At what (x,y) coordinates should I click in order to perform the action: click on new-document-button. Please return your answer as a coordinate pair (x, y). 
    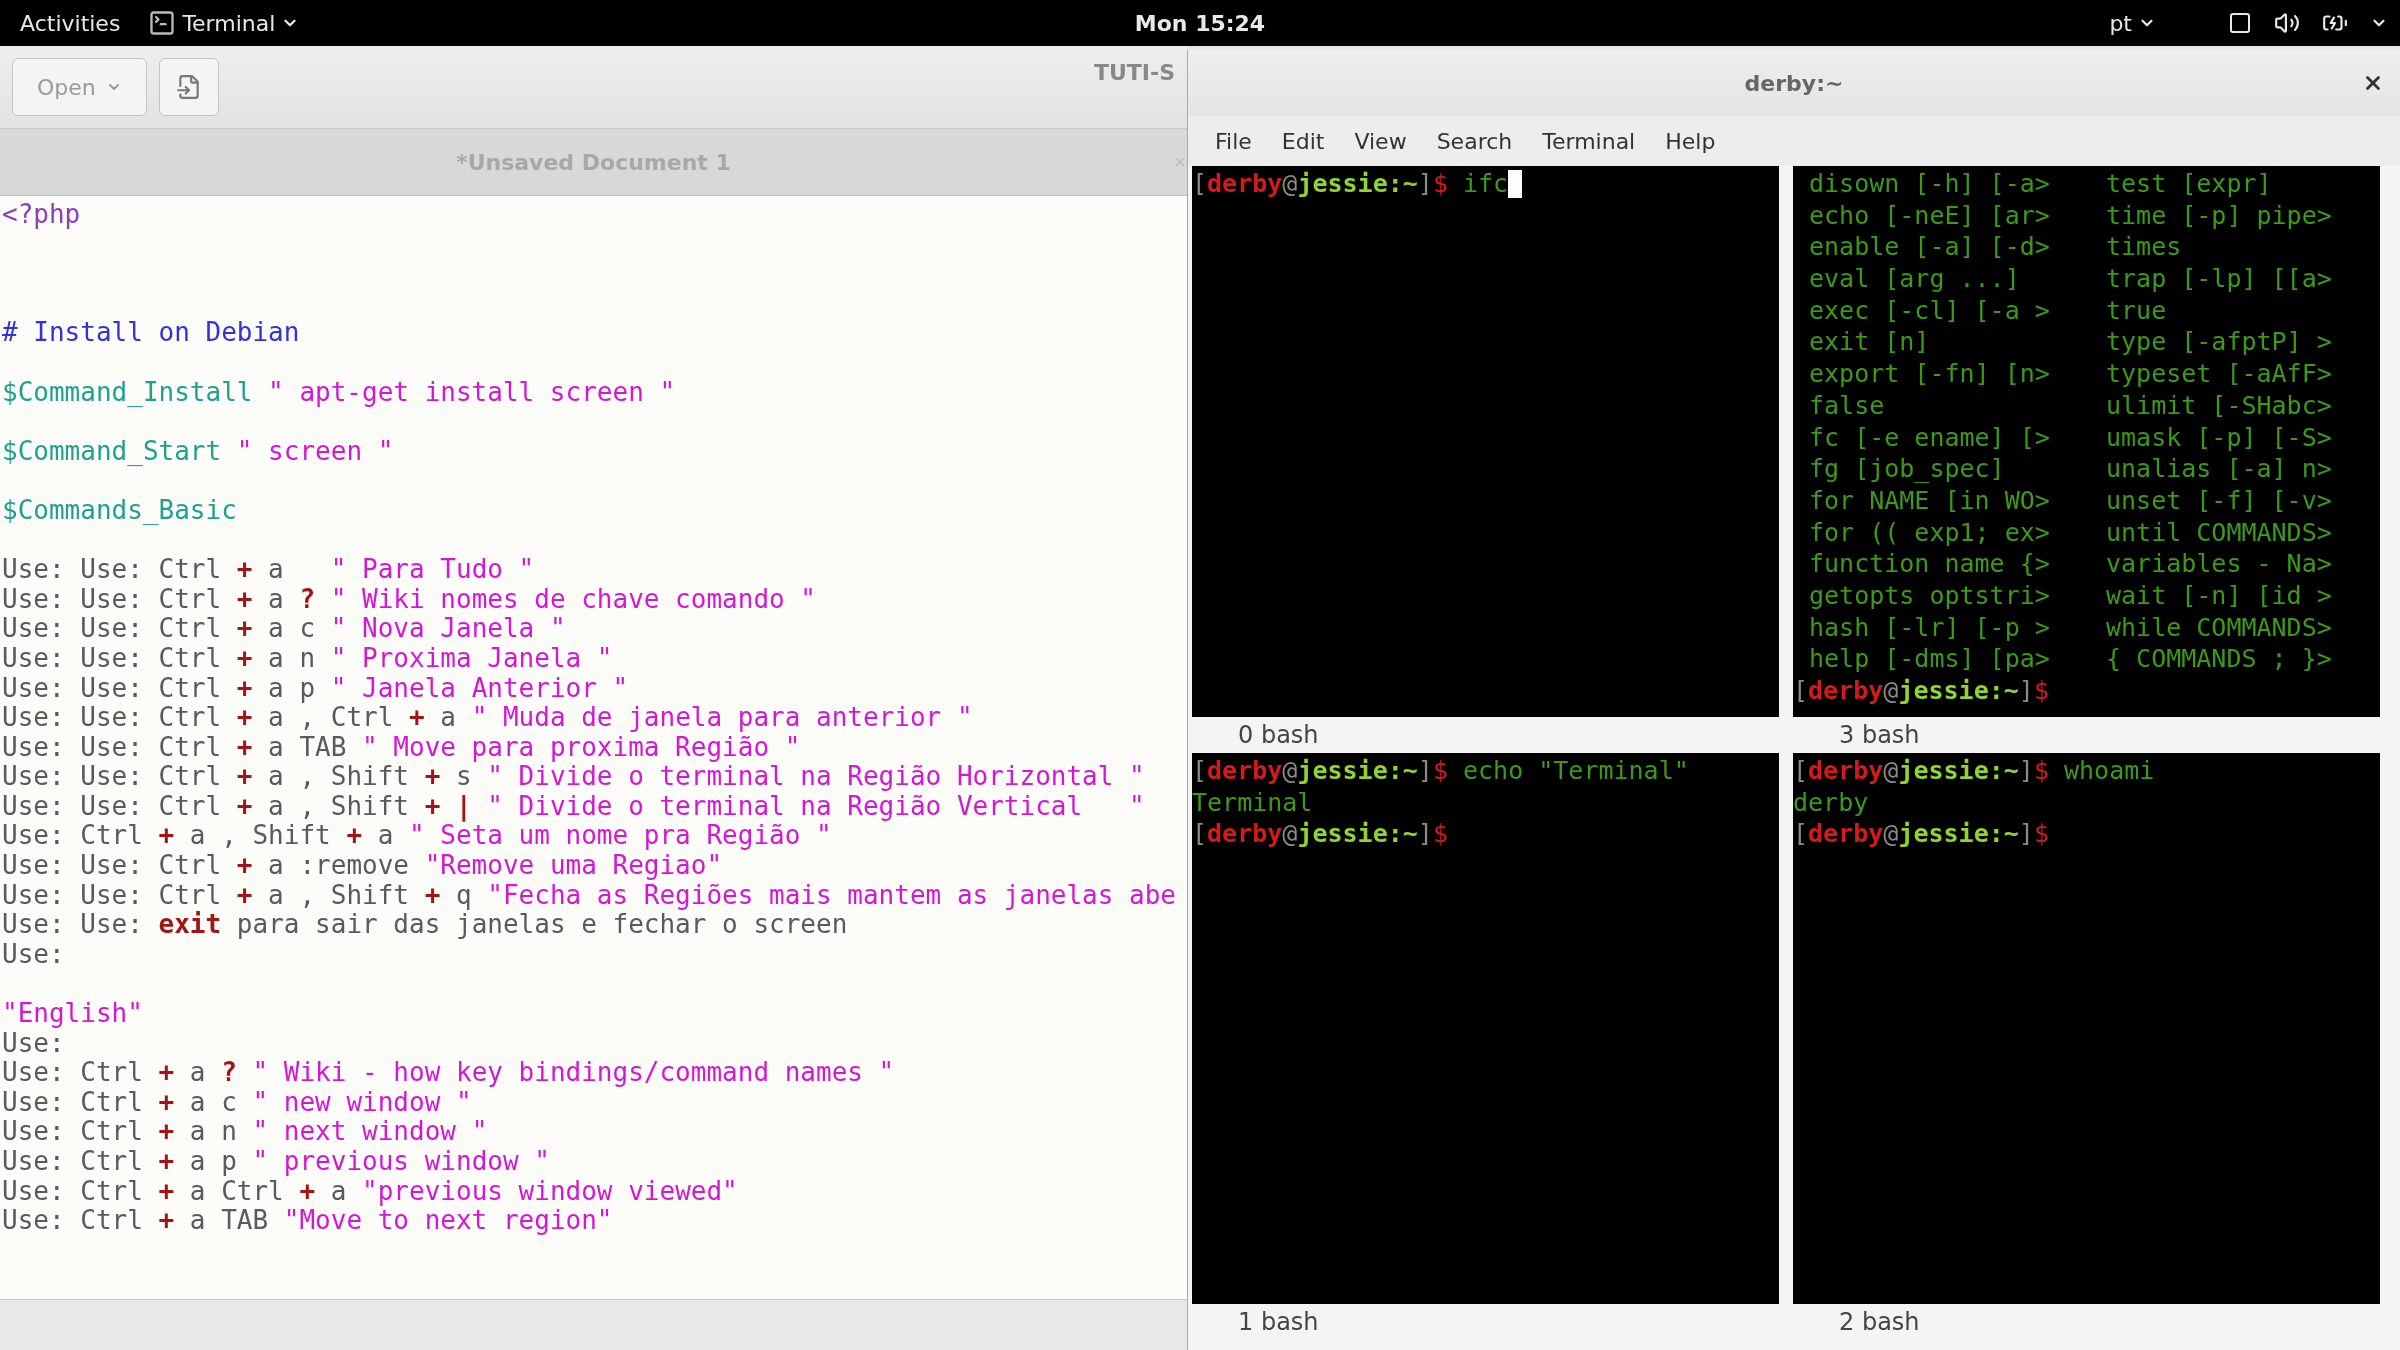
    Looking at the image, I should click on (188, 87).